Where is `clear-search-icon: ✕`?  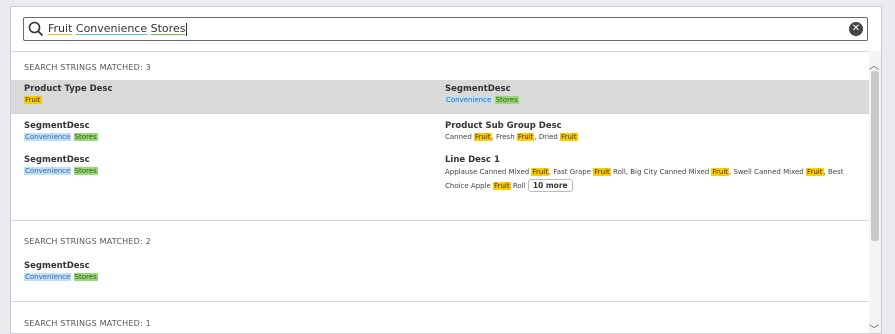
clear-search-icon: ✕ is located at coordinates (856, 29).